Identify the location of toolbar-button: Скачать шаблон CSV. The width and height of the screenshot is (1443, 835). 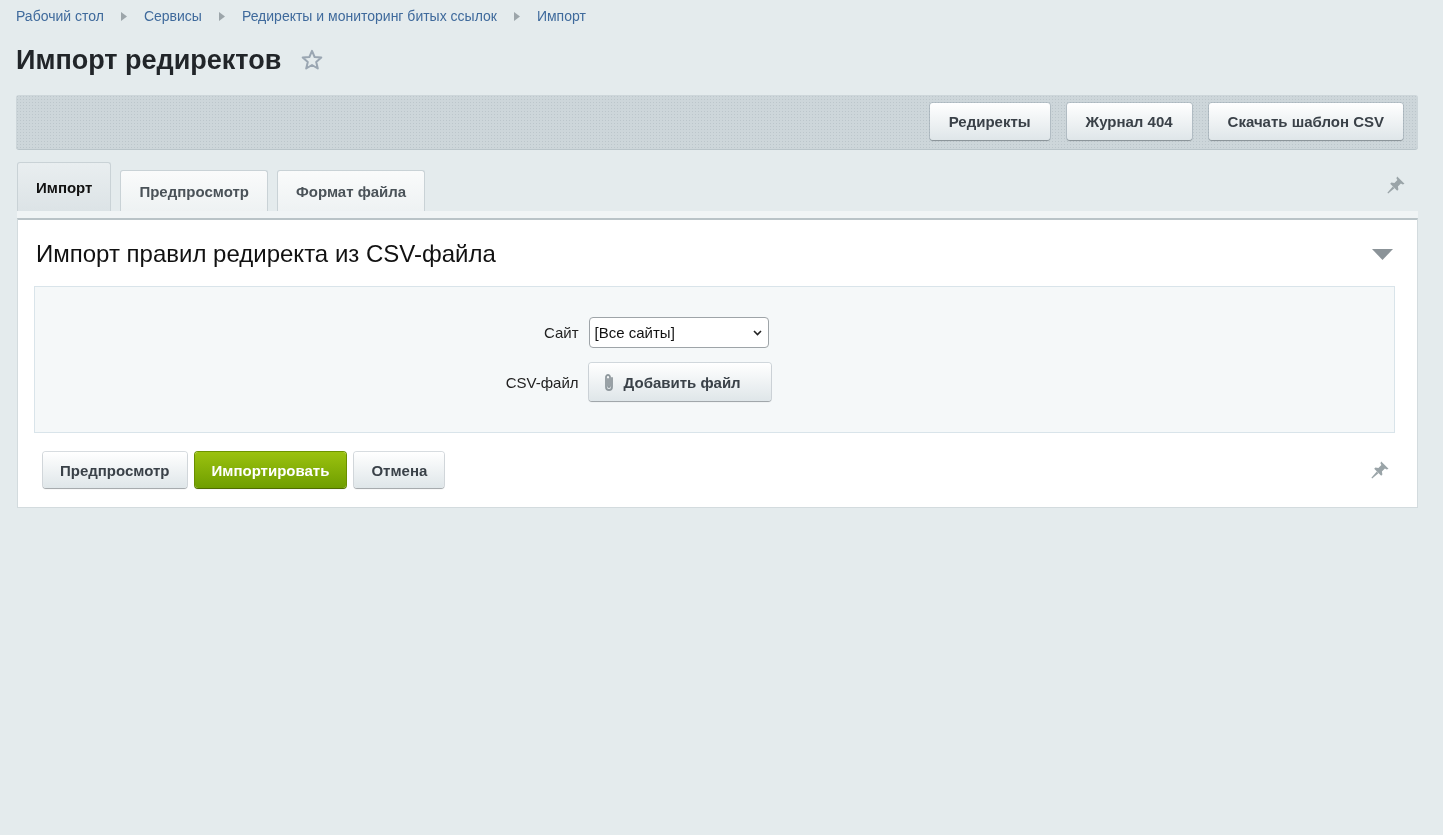
(1305, 121).